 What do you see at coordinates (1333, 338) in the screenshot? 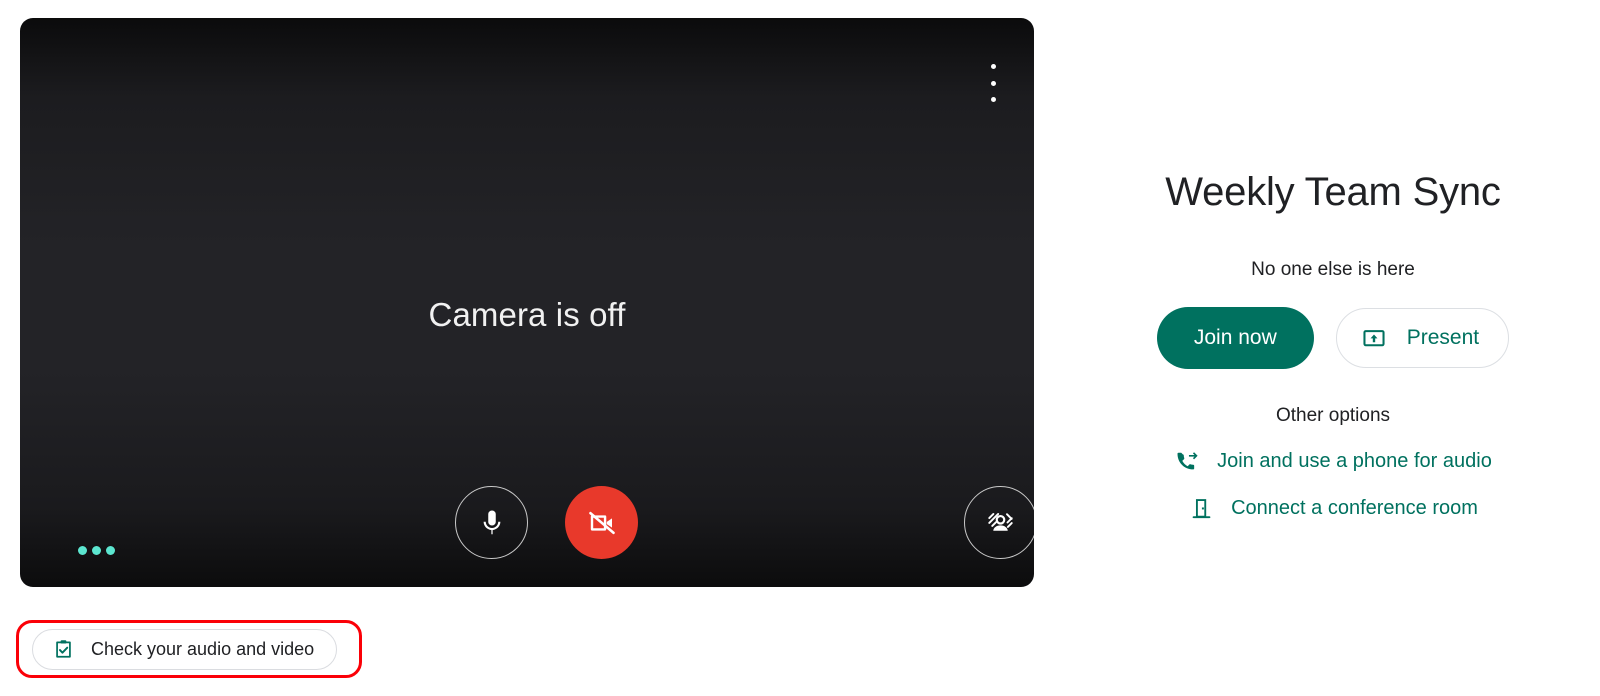
I see `join-actions-row: Join now Present` at bounding box center [1333, 338].